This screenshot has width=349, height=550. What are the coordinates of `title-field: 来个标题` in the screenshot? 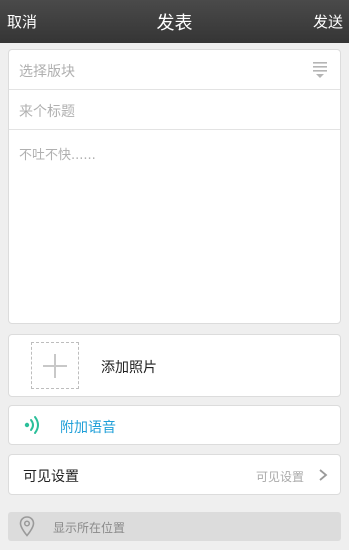 It's located at (174, 110).